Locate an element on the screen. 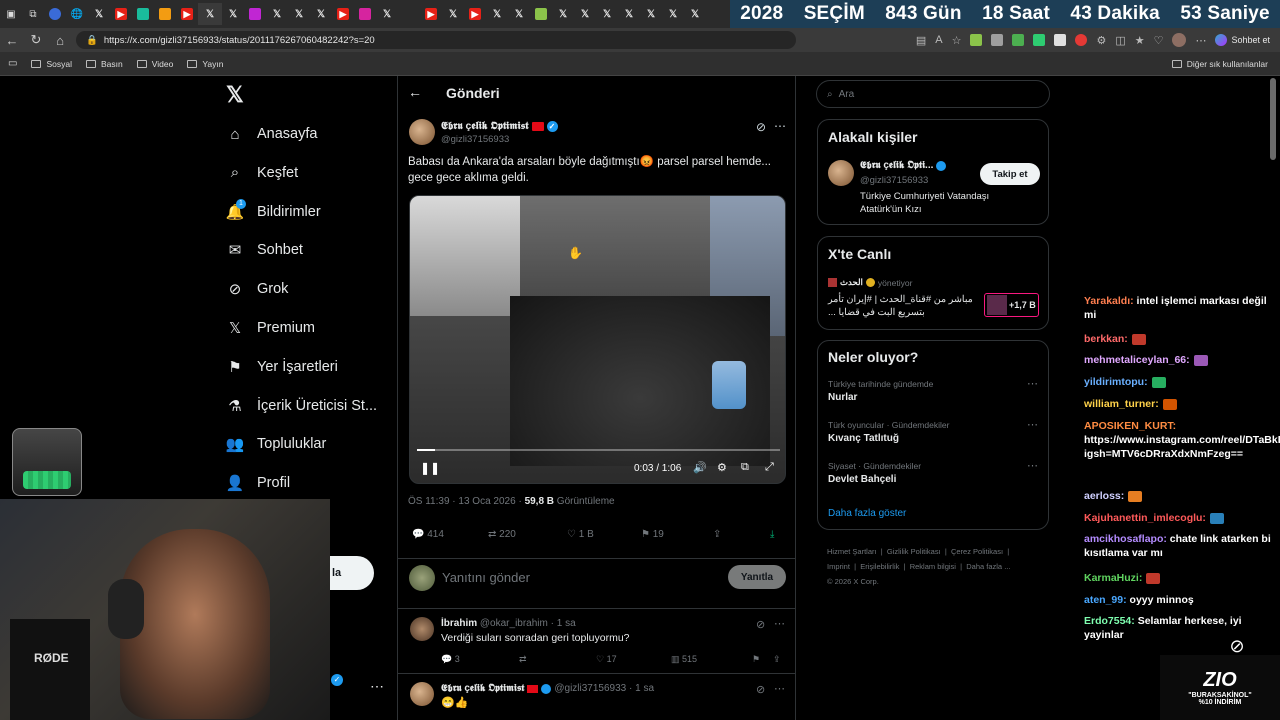 This screenshot has height=720, width=1280. extensions-icon: ⚙ is located at coordinates (1101, 40).